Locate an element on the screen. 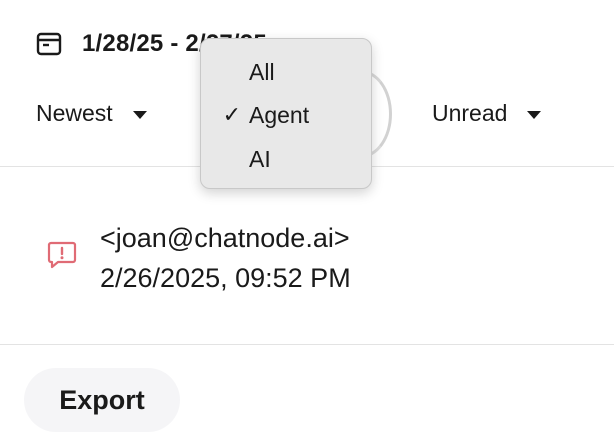 This screenshot has width=614, height=440. sort-dropdown-label: Newest is located at coordinates (74, 112).